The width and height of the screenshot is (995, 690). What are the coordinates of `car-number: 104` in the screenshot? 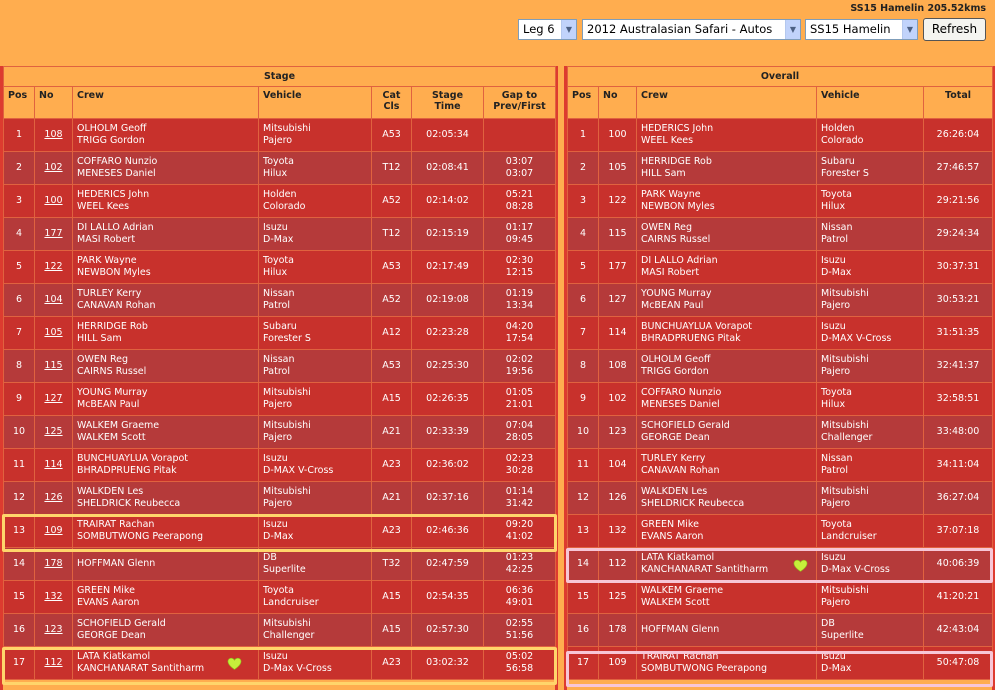 It's located at (53, 299).